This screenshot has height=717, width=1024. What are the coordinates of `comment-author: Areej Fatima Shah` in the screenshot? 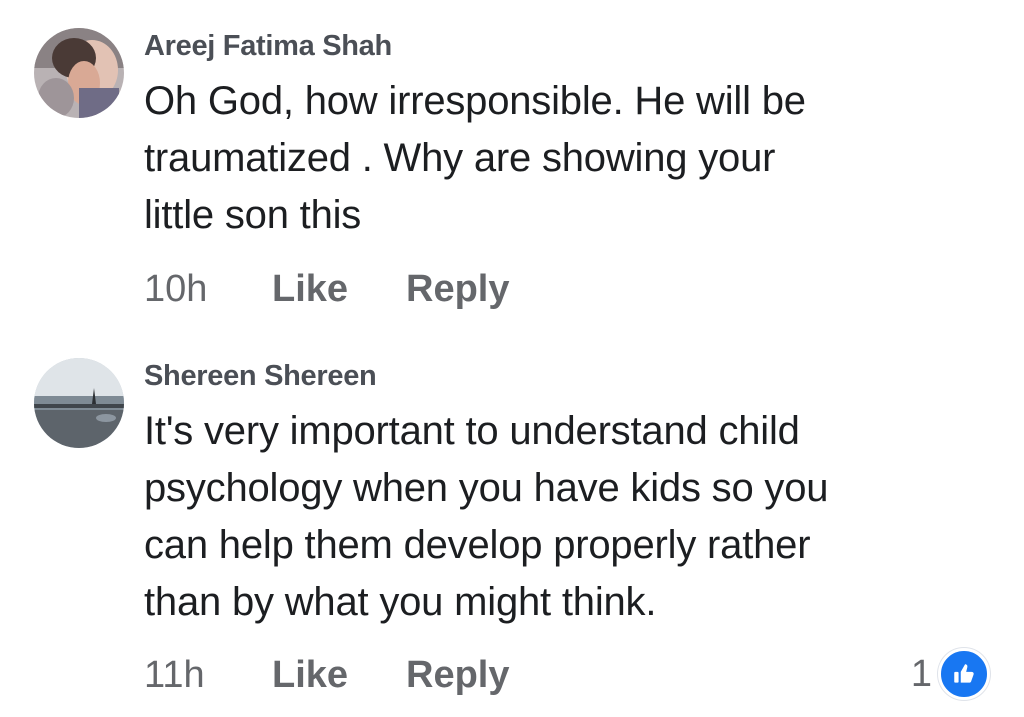 It's located at (268, 46).